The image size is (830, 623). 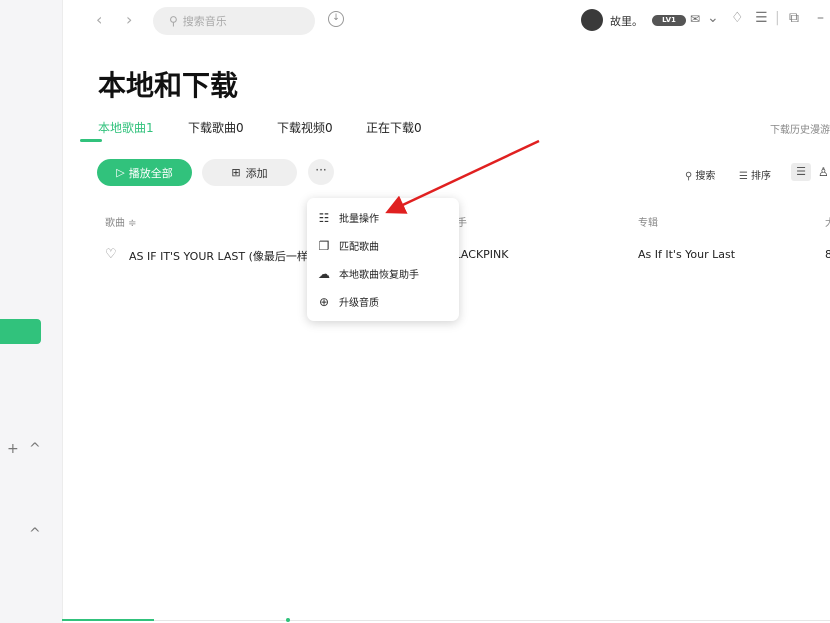 I want to click on plus-icon: +, so click(x=13, y=449).